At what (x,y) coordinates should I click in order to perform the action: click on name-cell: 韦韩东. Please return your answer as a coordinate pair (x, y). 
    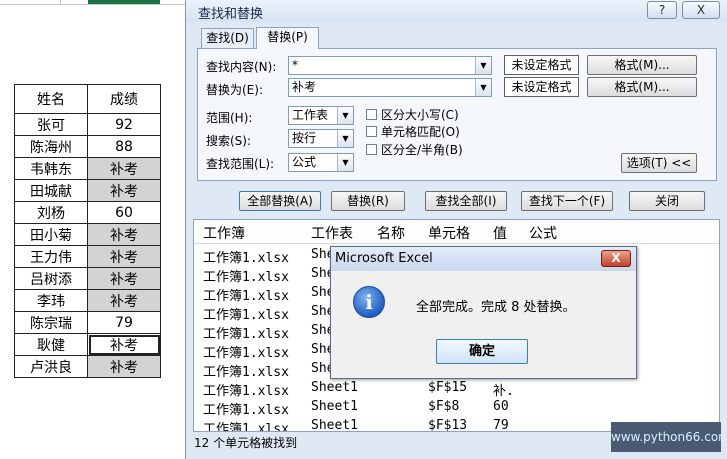
    Looking at the image, I should click on (51, 168).